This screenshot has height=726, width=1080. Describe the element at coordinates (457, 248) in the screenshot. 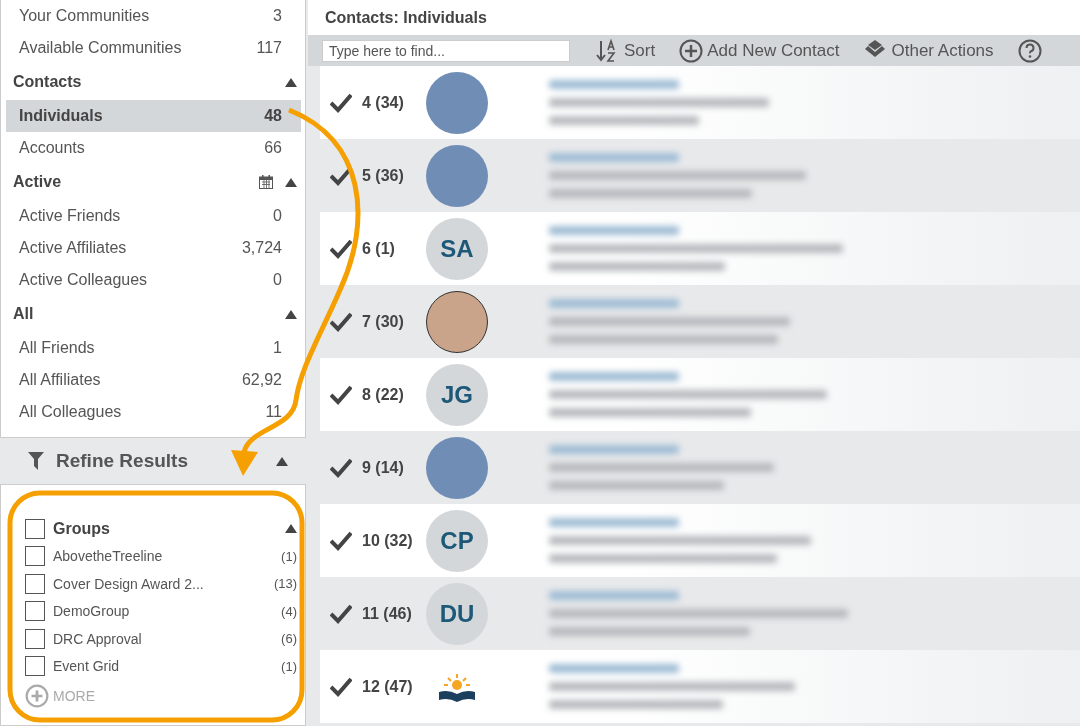

I see `initials-avatar: SA` at that location.